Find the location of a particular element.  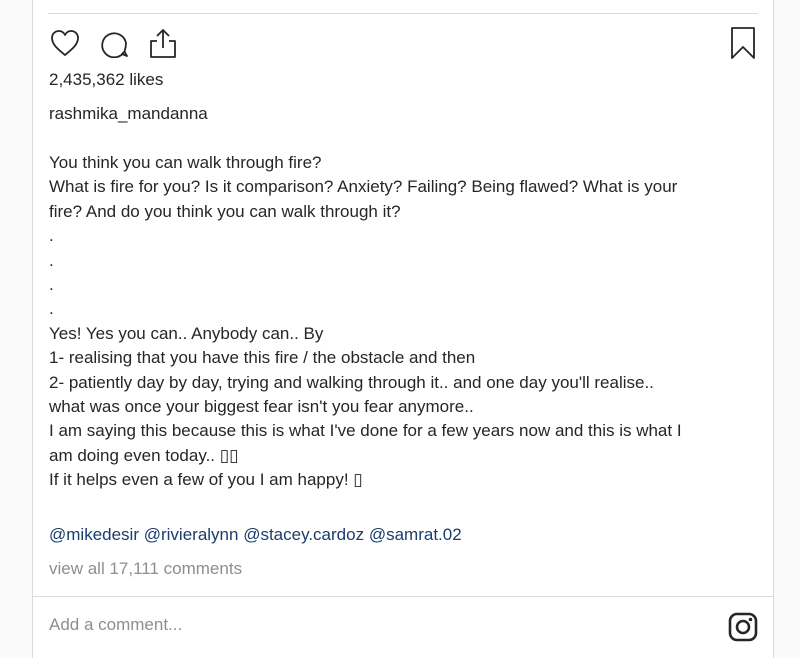

comment-bubble-icon is located at coordinates (114, 45).